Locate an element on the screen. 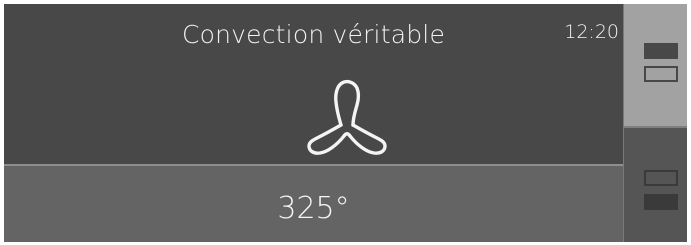  fan-icon is located at coordinates (347, 117).